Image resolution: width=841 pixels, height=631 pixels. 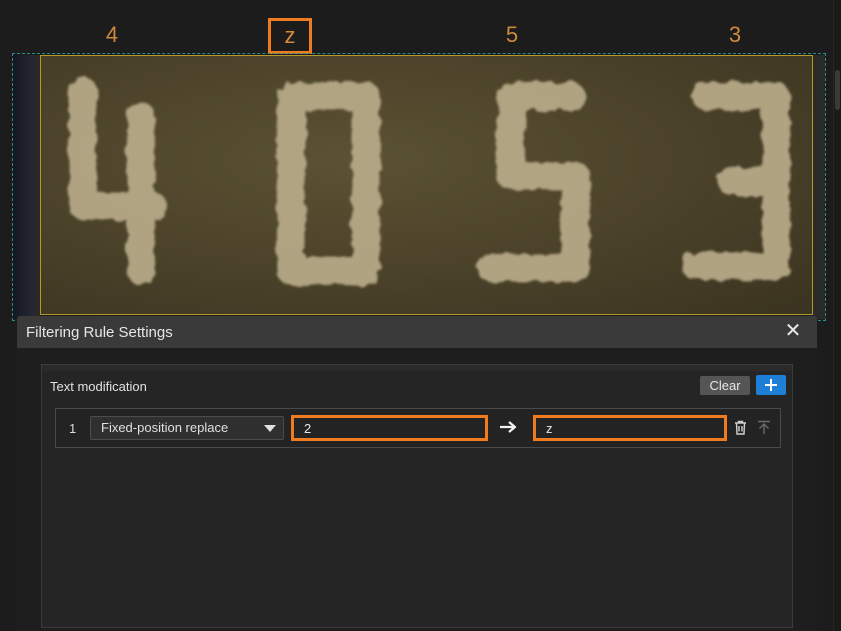 I want to click on ocr-char: 3, so click(x=735, y=36).